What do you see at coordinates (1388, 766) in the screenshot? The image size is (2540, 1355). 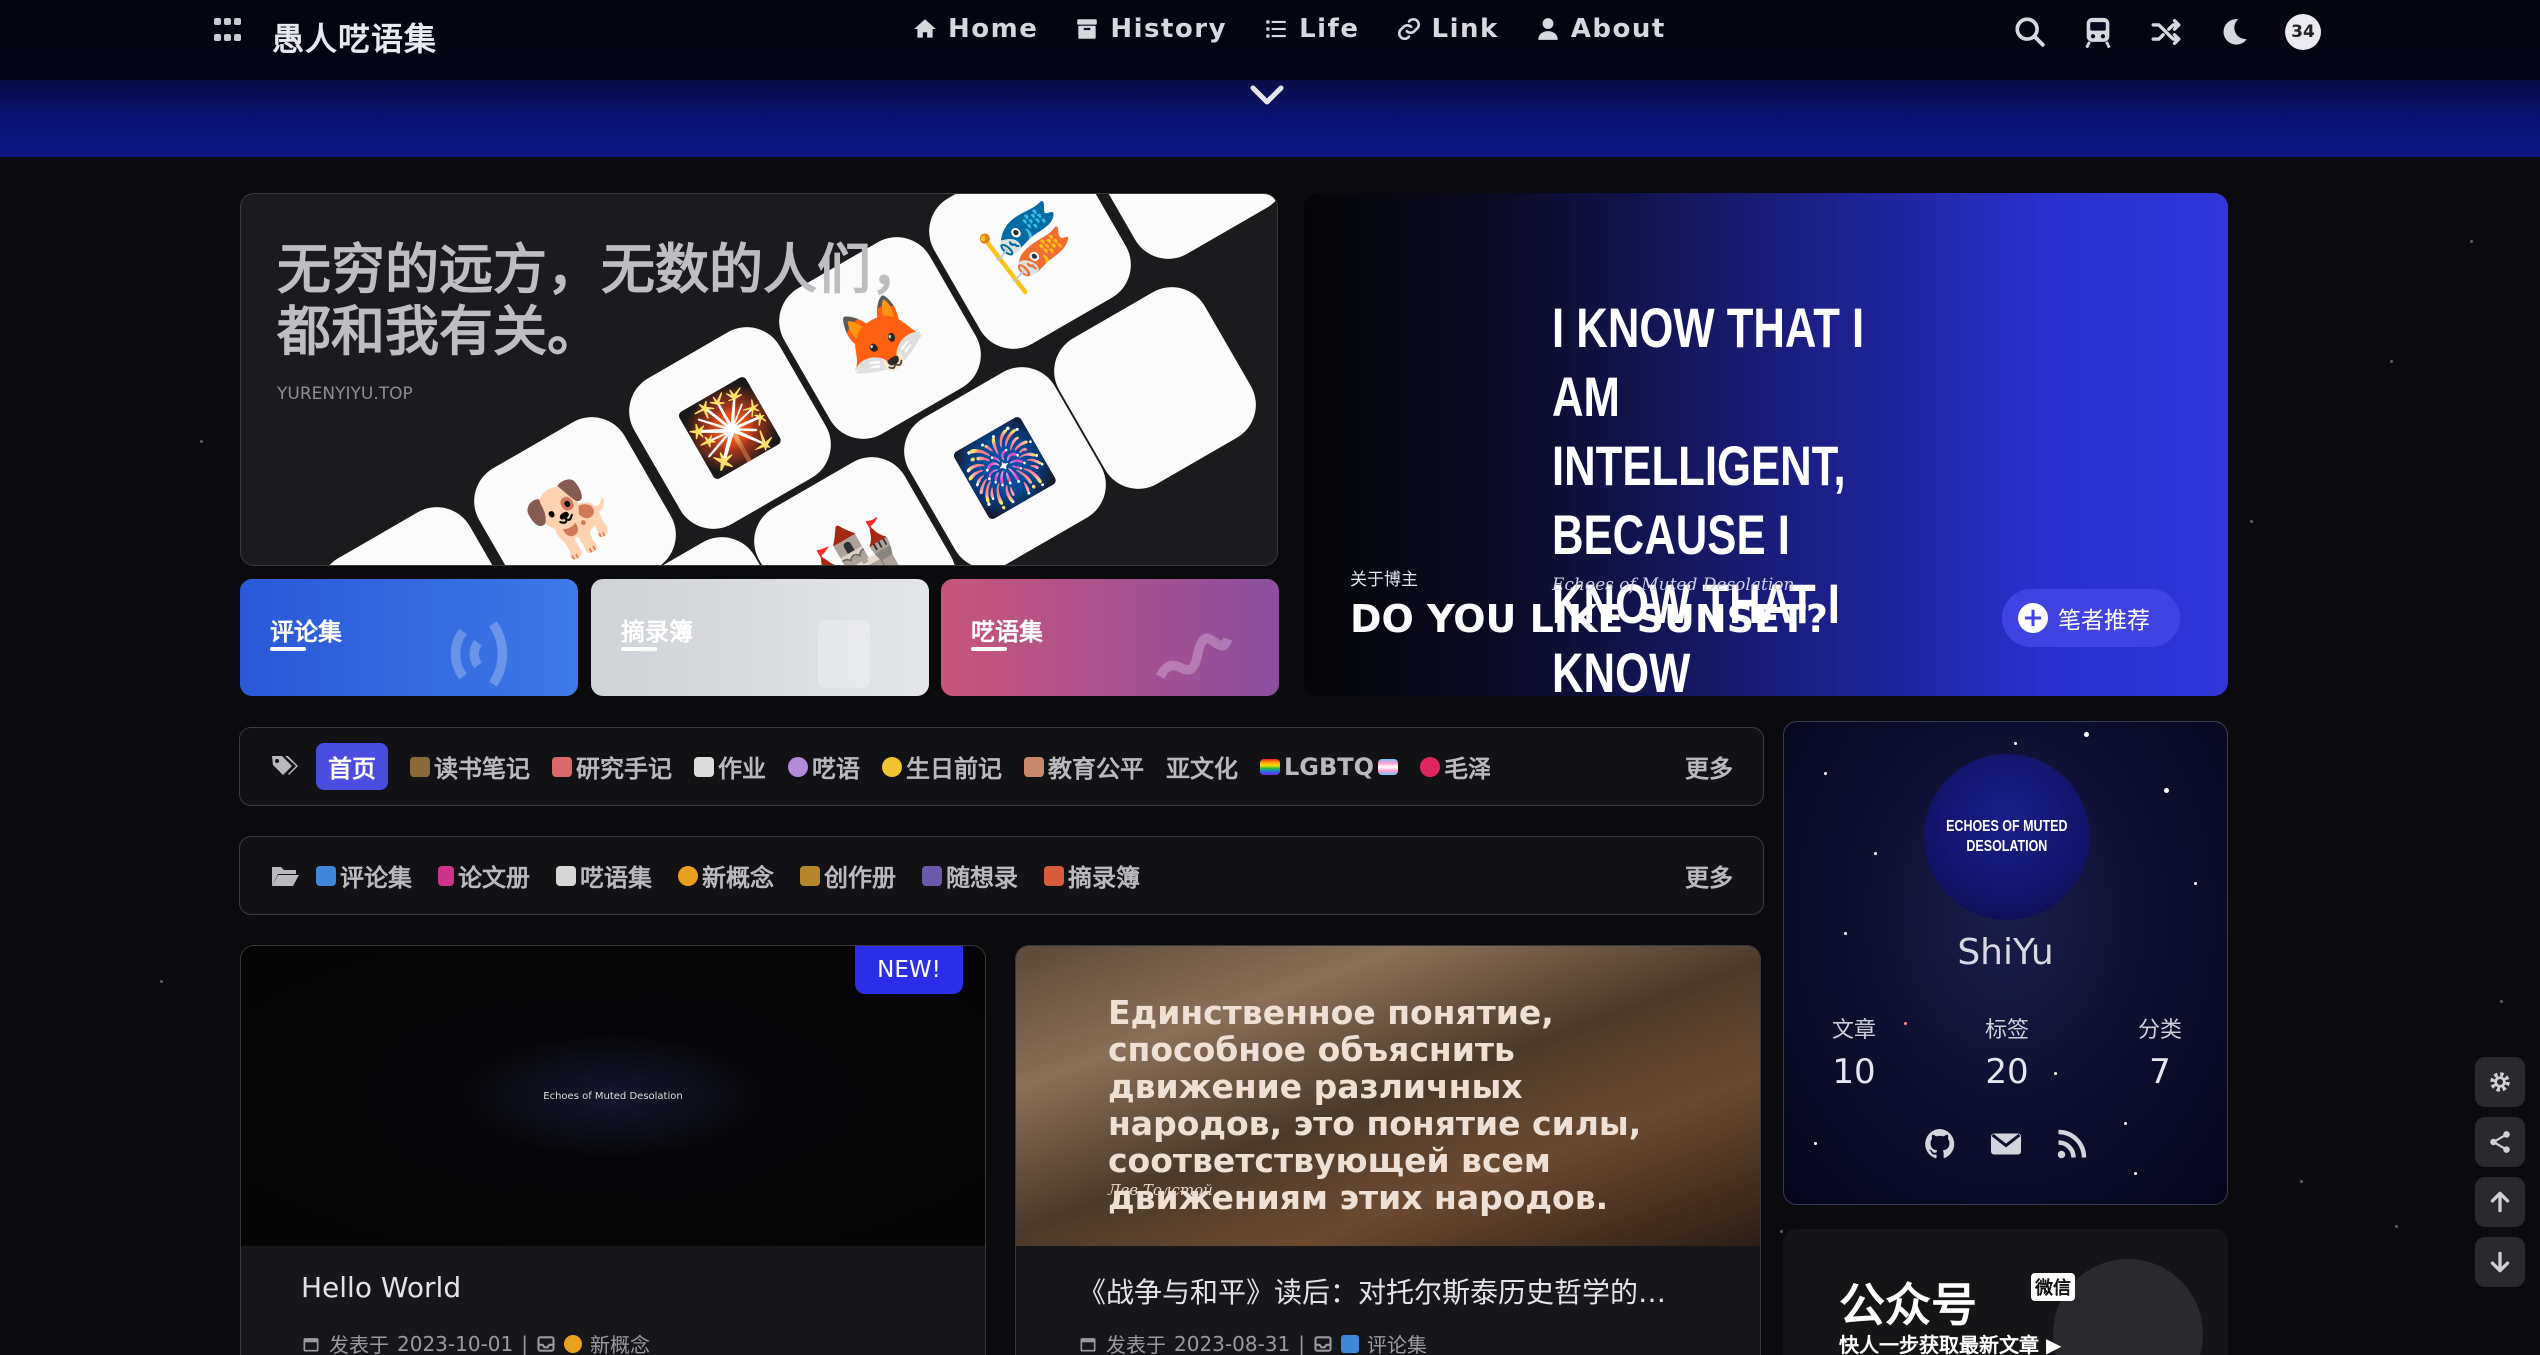 I see `trans-flag-icon` at bounding box center [1388, 766].